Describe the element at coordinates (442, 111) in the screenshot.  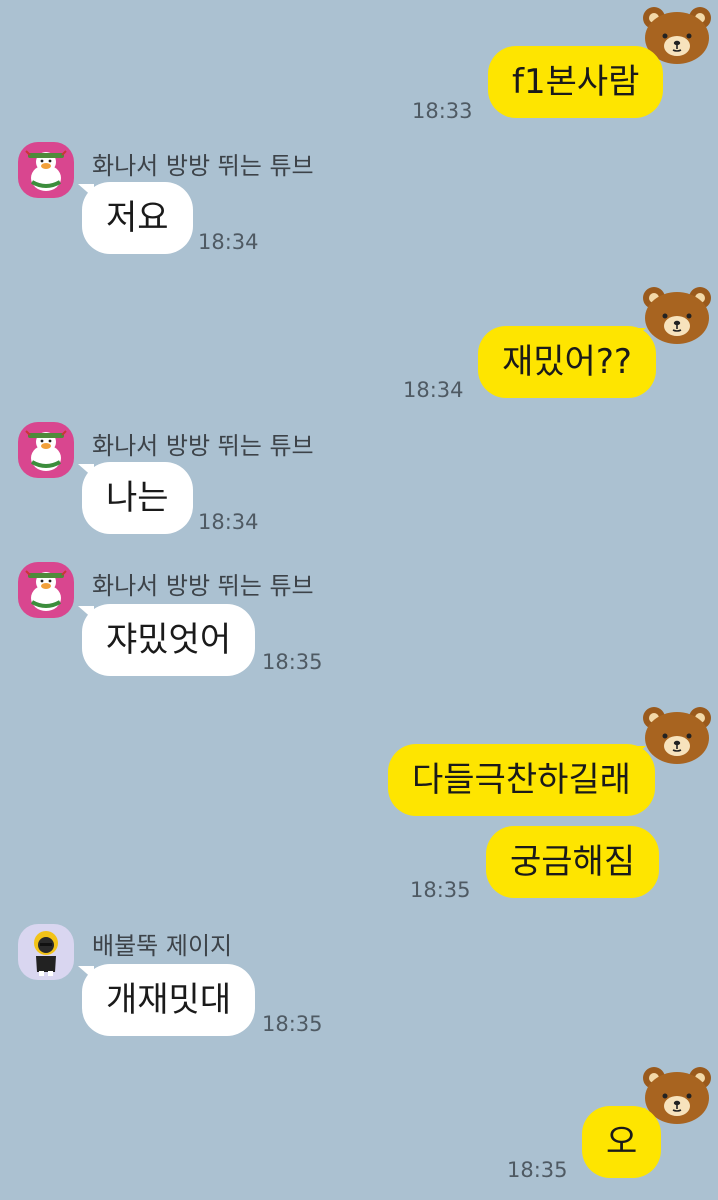
I see `message-time: 18:33` at that location.